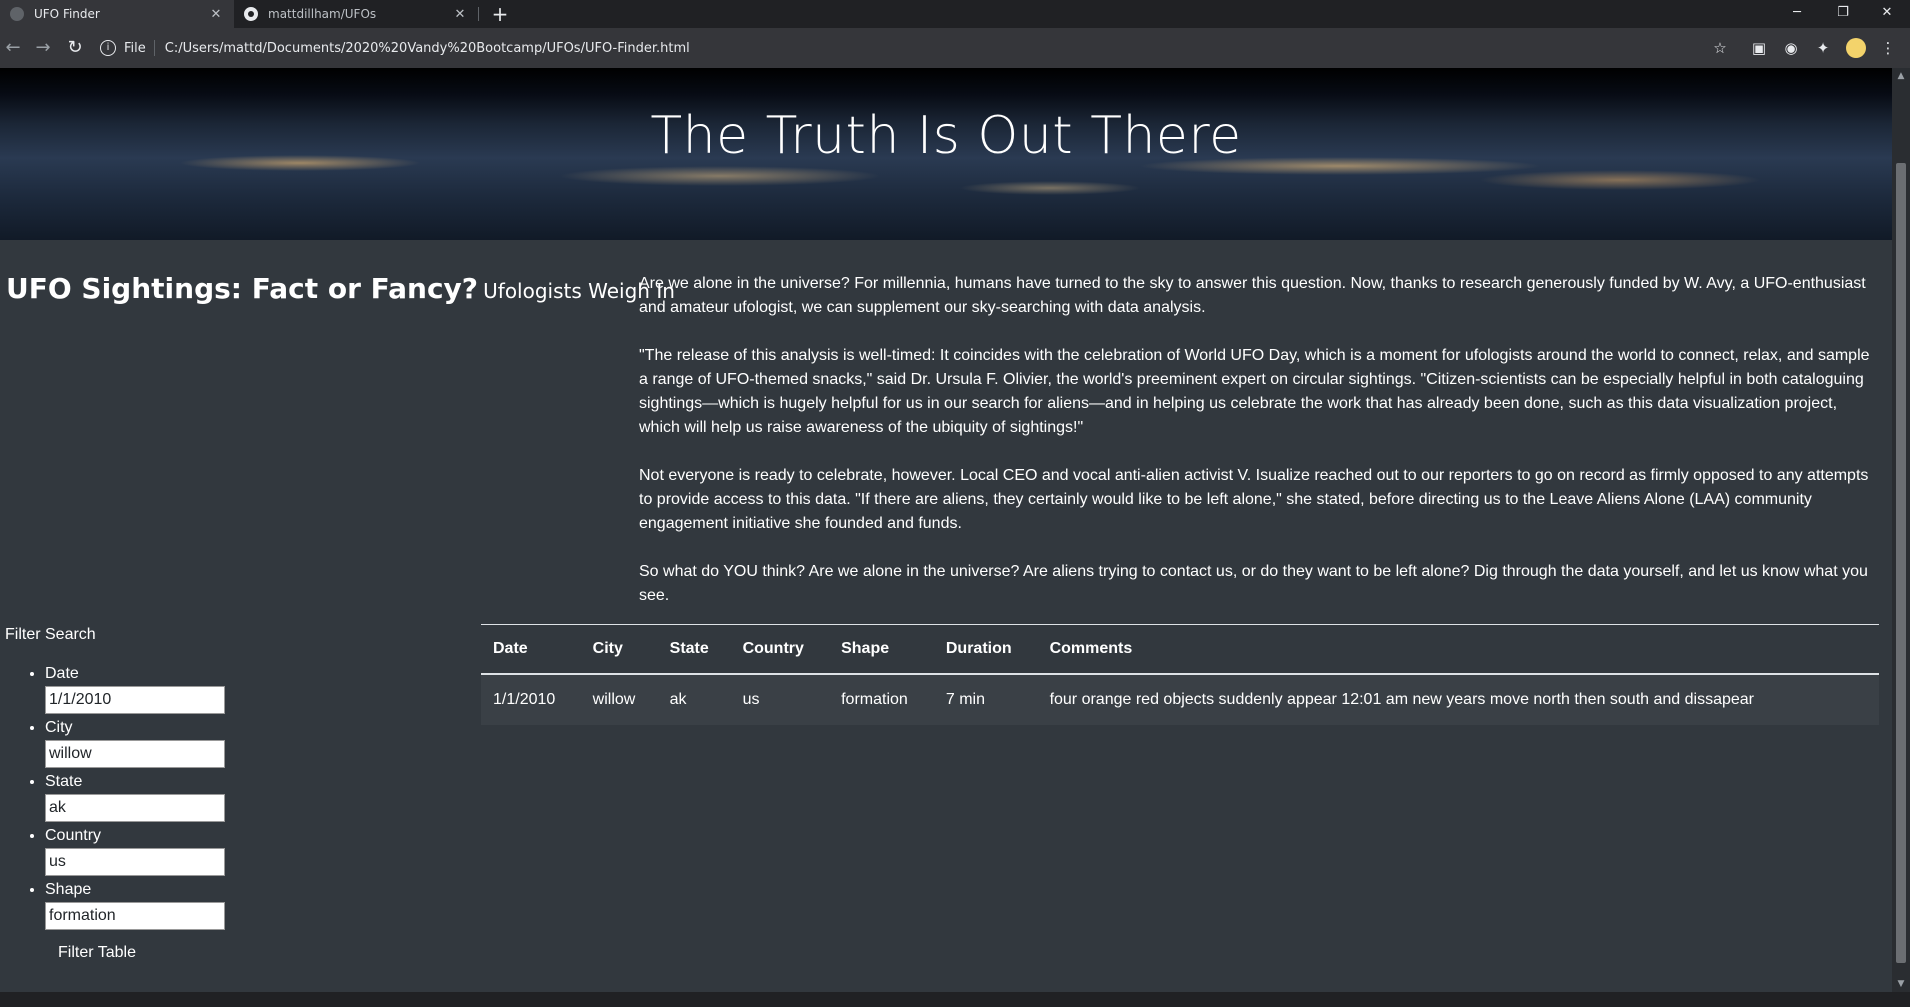 This screenshot has width=1910, height=1007. I want to click on shape-input, so click(135, 916).